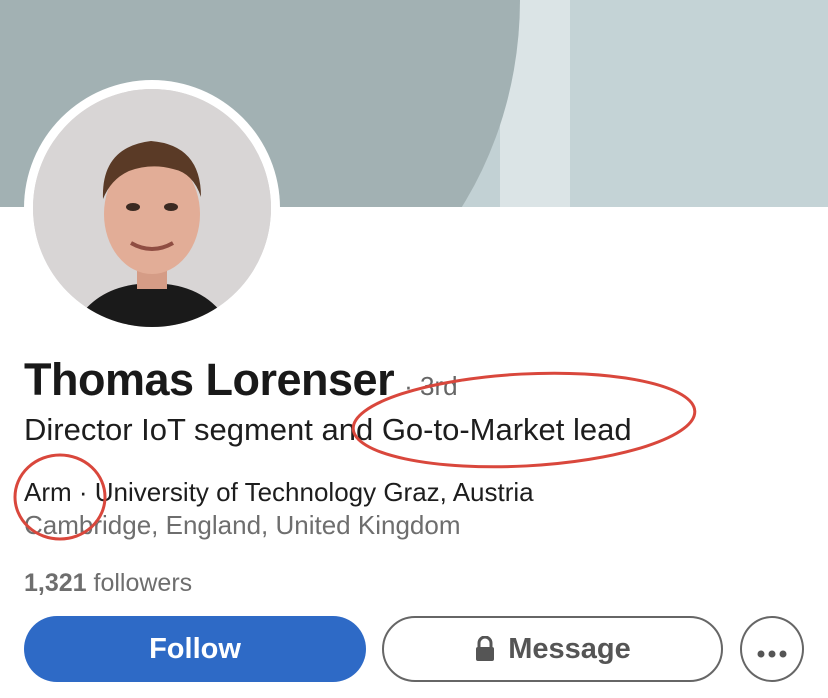 The image size is (828, 698). I want to click on more-actions-button, so click(772, 649).